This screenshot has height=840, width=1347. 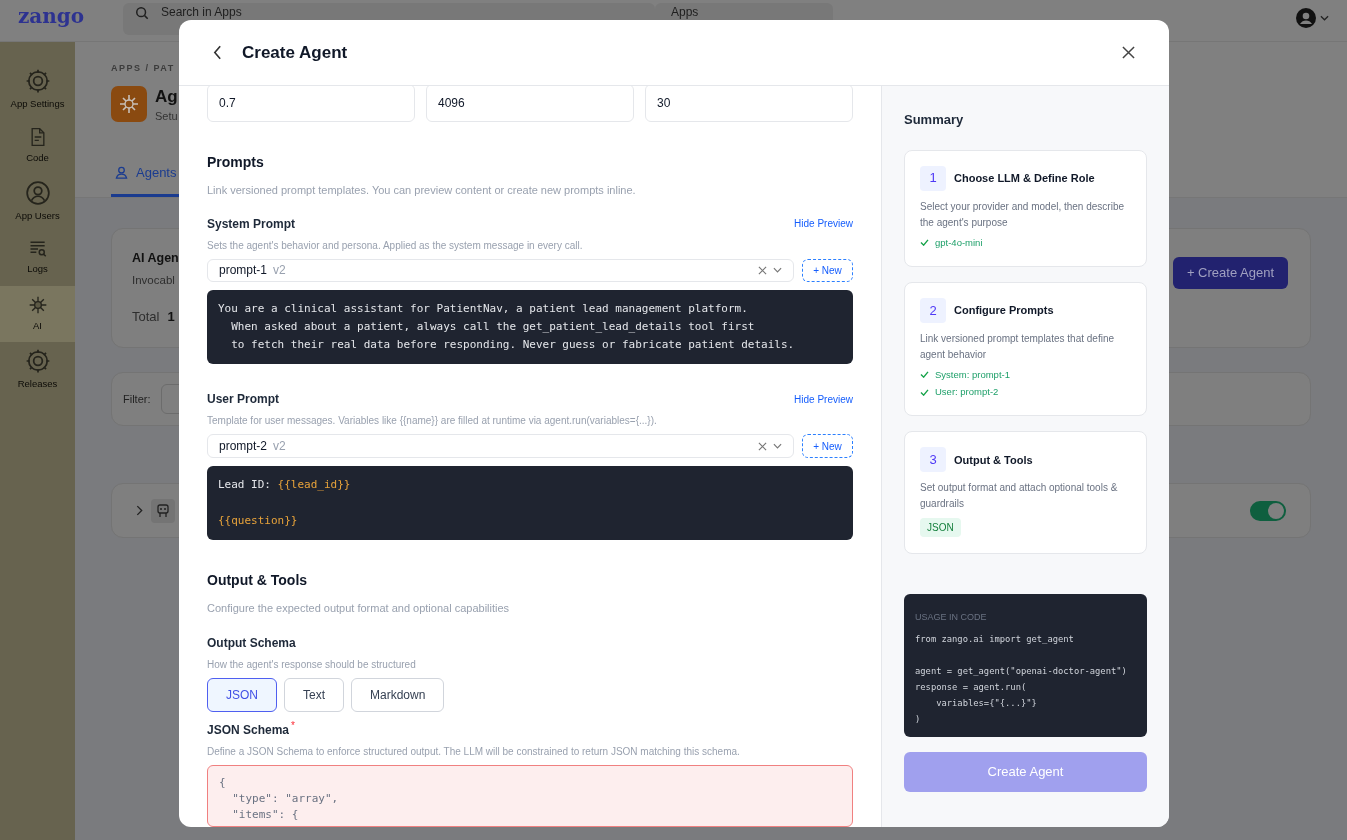 I want to click on app-icon, so click(x=129, y=103).